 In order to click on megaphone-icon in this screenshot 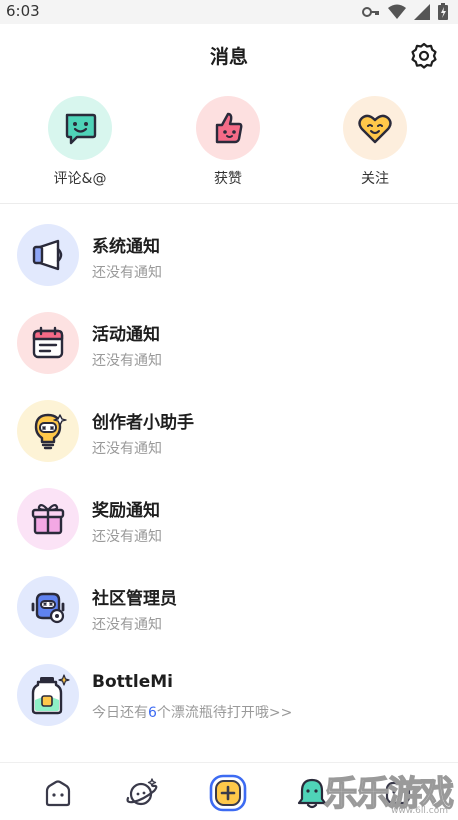, I will do `click(47, 255)`.